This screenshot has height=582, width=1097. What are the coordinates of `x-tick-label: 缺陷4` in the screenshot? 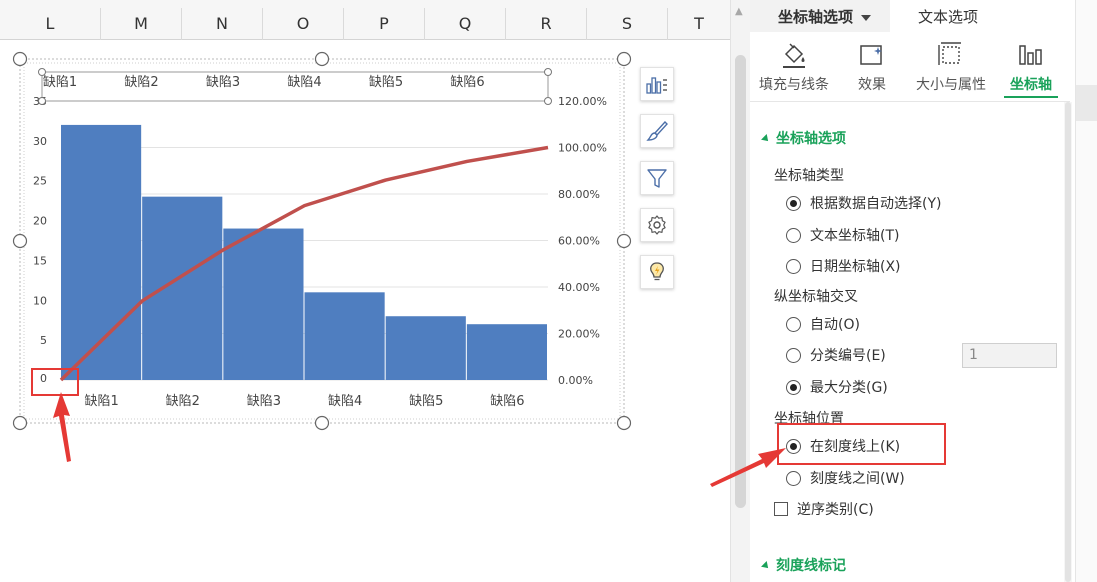 It's located at (345, 401).